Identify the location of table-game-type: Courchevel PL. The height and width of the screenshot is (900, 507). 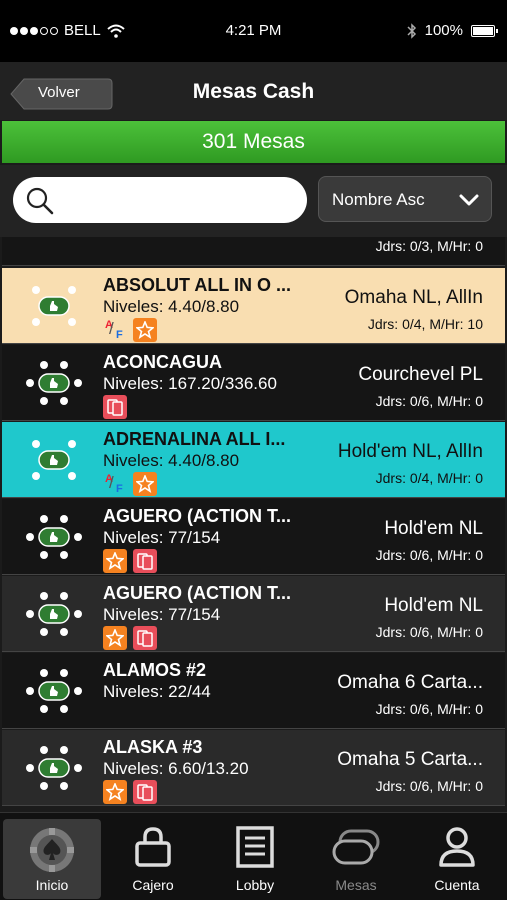
(420, 374).